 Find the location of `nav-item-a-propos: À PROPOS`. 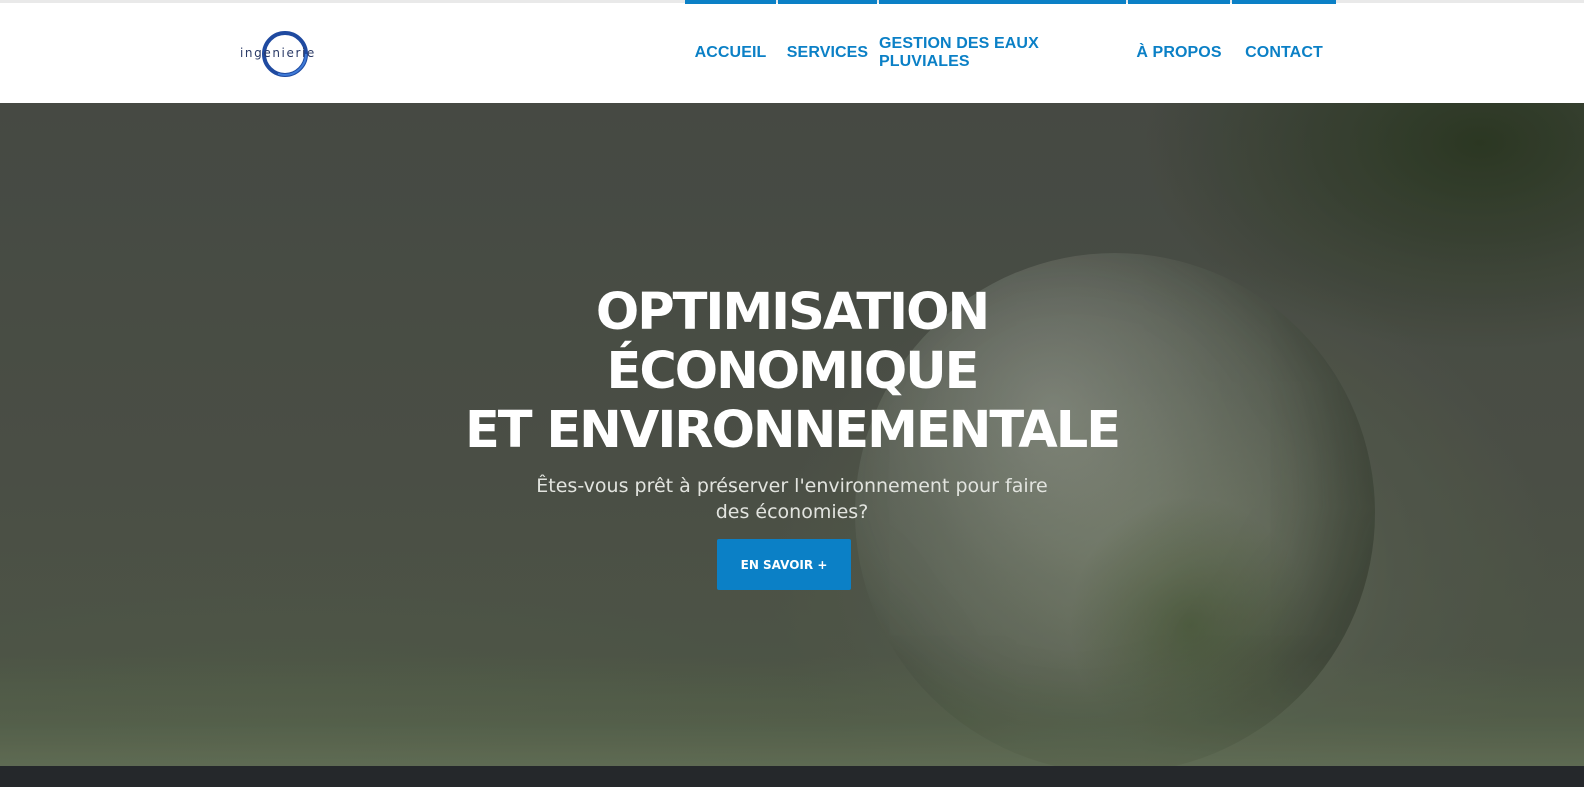

nav-item-a-propos: À PROPOS is located at coordinates (1179, 51).